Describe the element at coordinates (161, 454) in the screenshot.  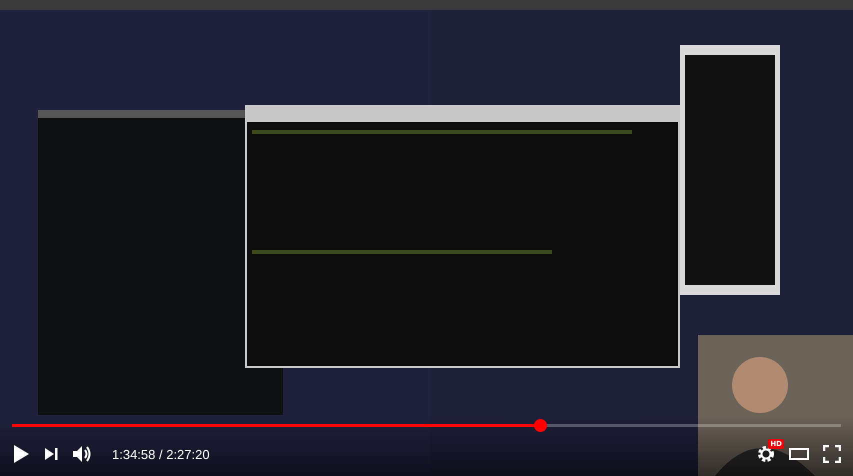
I see `time-display: 1:34:58 / 2:27:20` at that location.